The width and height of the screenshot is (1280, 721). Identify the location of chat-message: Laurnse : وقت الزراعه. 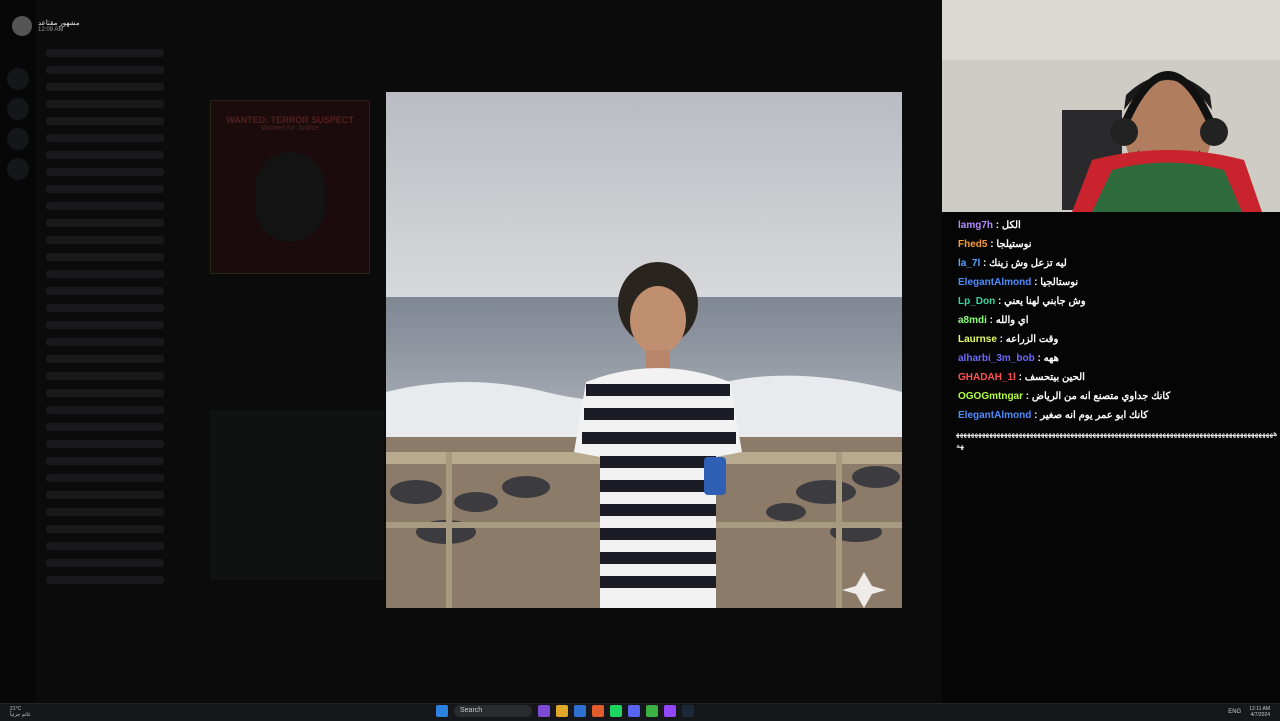
(1008, 339).